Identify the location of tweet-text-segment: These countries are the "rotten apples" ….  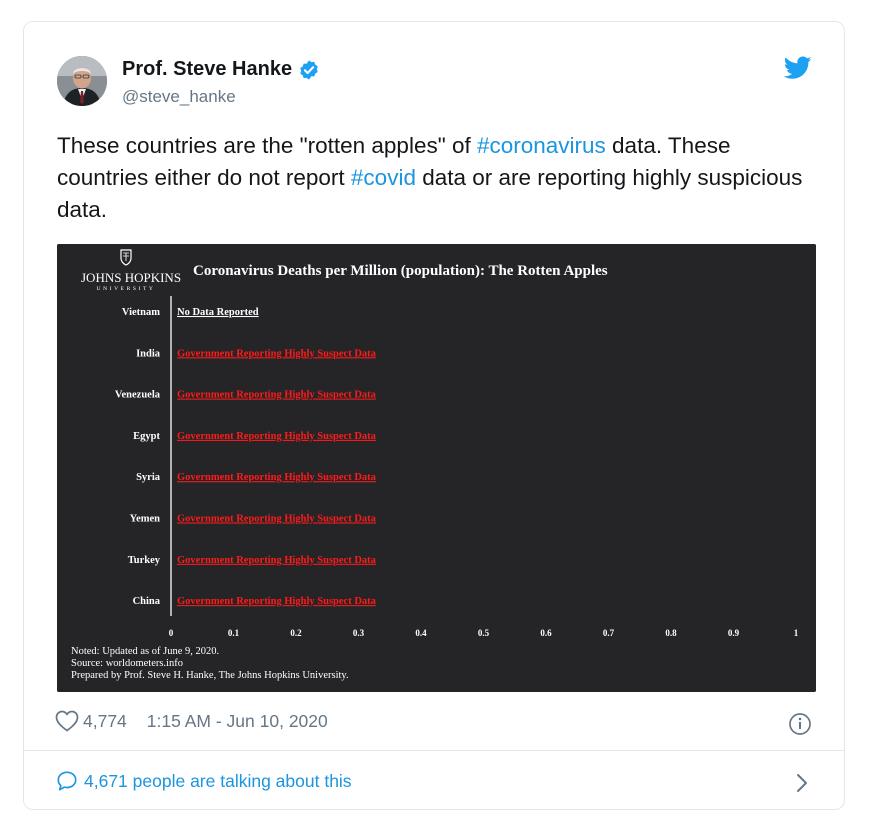
(267, 145).